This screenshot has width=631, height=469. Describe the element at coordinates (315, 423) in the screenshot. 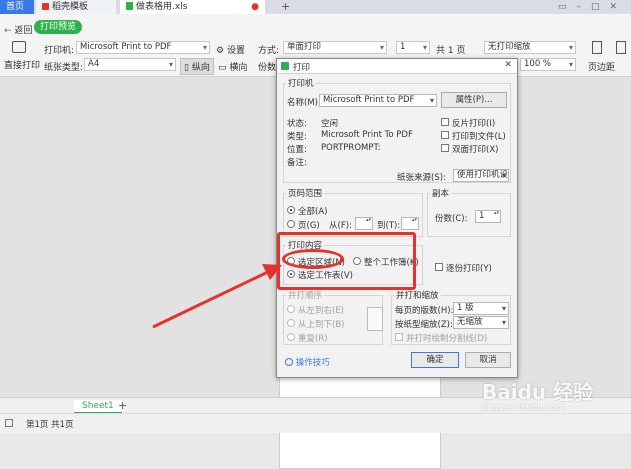

I see `status-bar: 第1页 共1页` at that location.